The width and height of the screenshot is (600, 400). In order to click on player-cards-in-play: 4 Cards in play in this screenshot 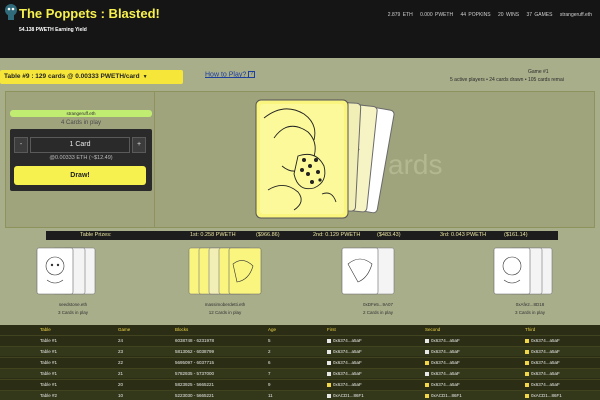, I will do `click(81, 123)`.